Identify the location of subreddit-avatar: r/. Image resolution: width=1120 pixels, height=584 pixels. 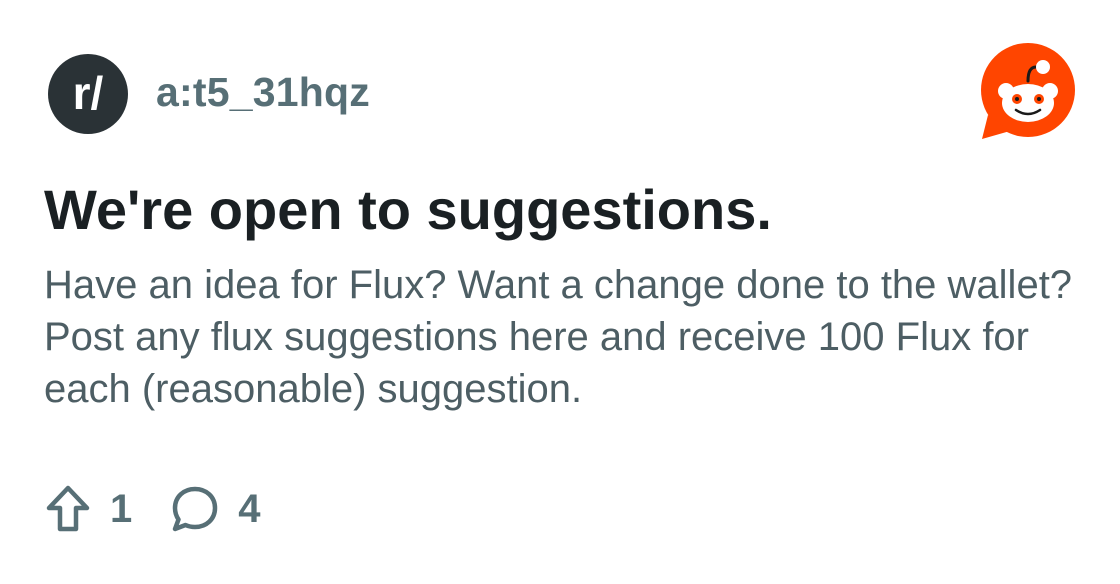
(88, 94).